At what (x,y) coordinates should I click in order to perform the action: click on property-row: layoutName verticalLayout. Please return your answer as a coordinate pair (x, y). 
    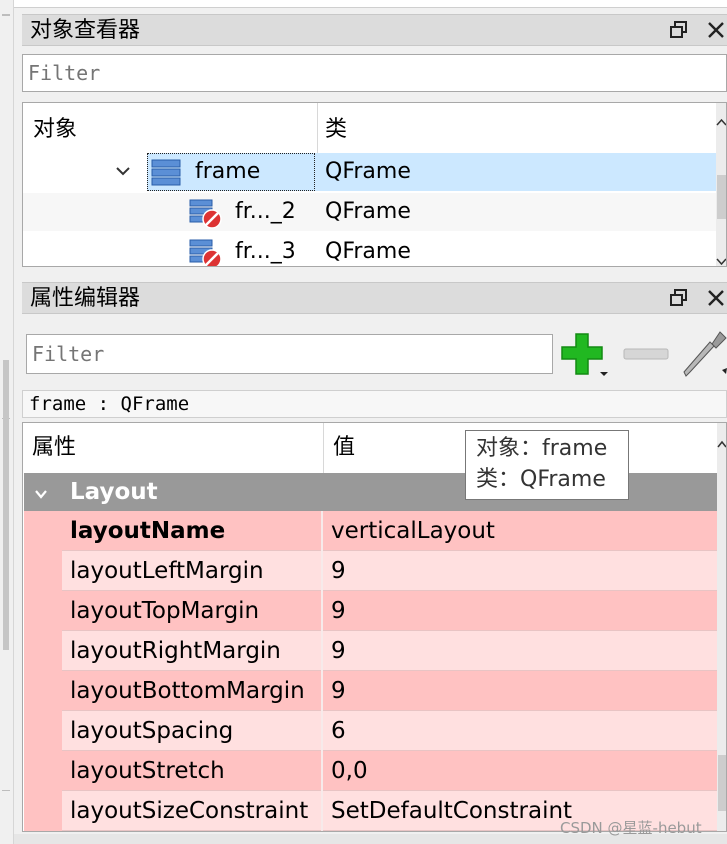
    Looking at the image, I should click on (370, 531).